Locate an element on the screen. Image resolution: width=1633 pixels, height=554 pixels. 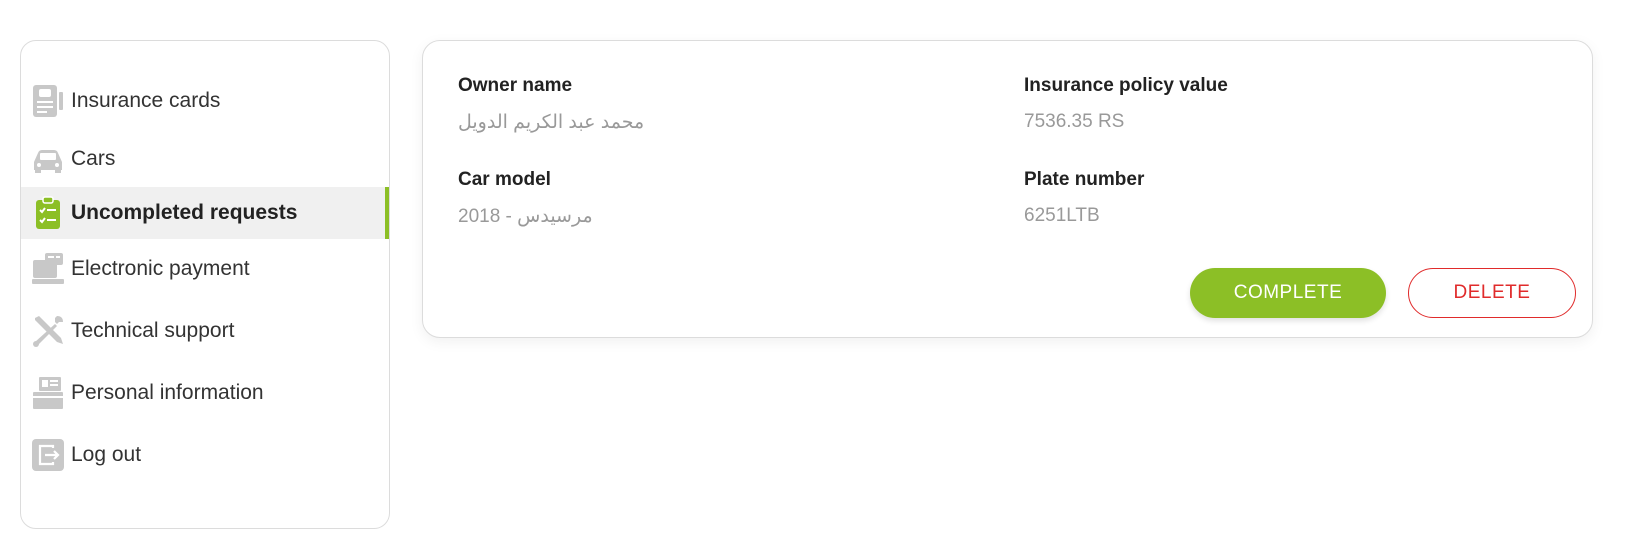
policy-value-label: Insurance policy value is located at coordinates (1126, 85).